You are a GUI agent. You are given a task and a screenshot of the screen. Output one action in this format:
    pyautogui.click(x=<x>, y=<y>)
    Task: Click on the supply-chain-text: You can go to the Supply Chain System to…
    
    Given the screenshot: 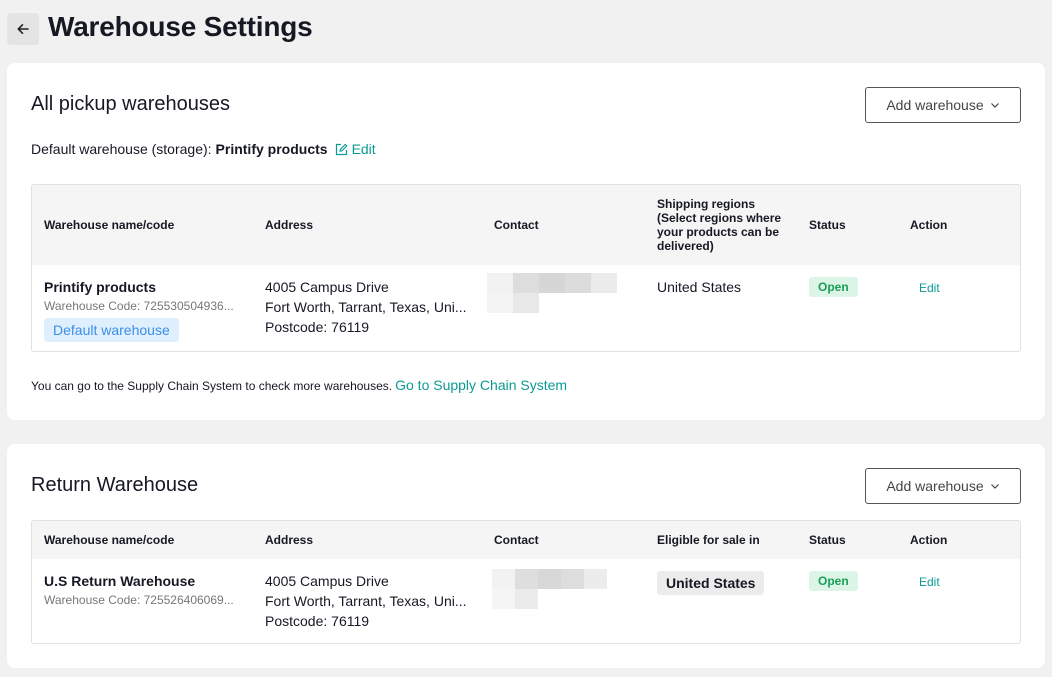 What is the action you would take?
    pyautogui.click(x=212, y=386)
    